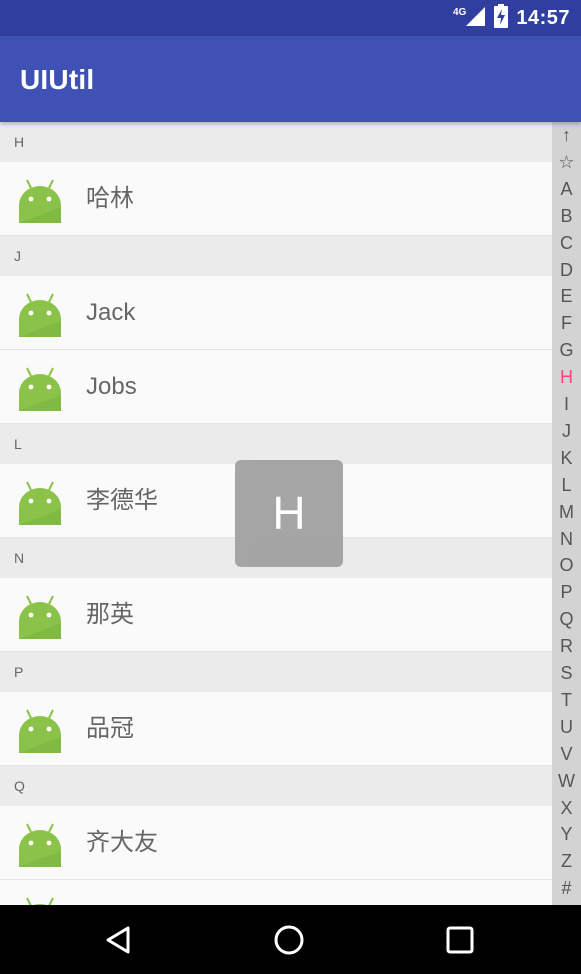  Describe the element at coordinates (566, 781) in the screenshot. I see `index-letter: W` at that location.